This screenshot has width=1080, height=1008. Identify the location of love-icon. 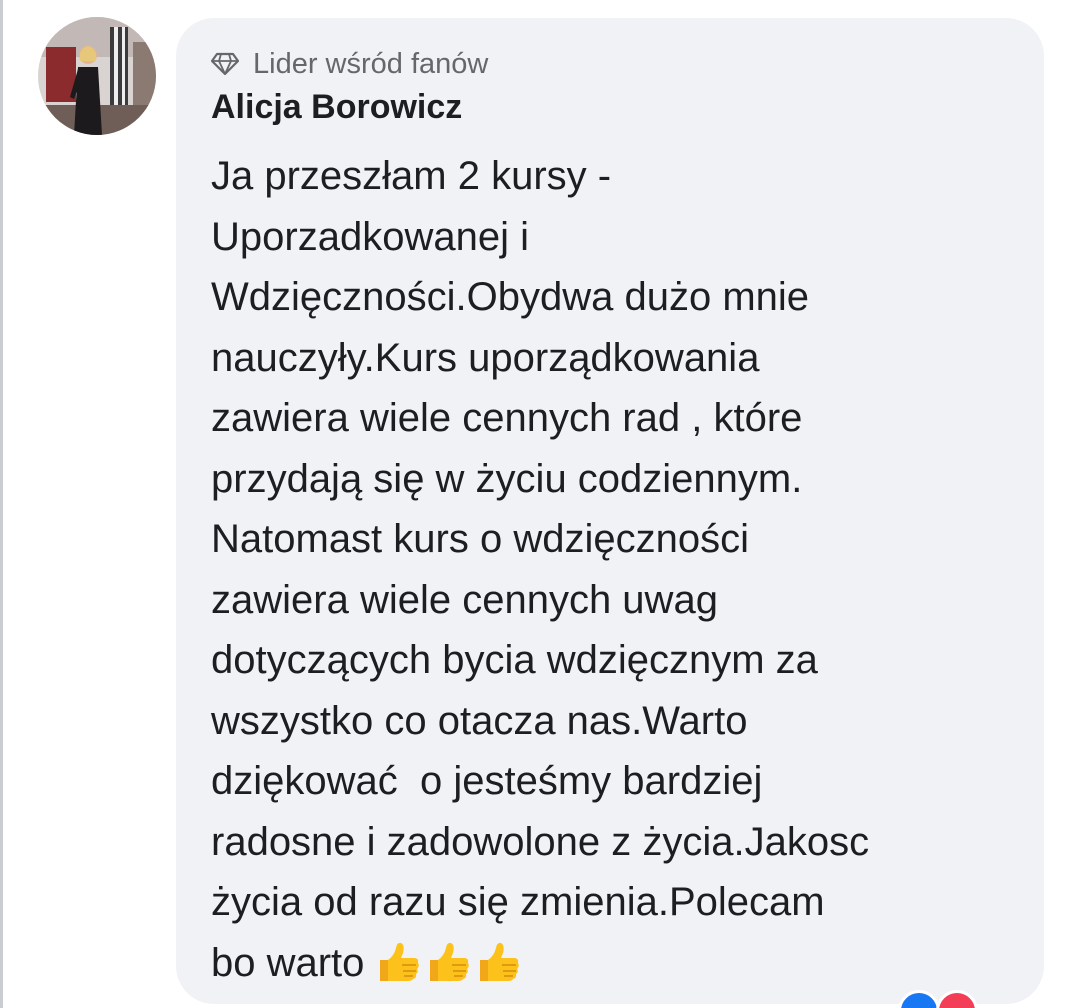
(957, 999).